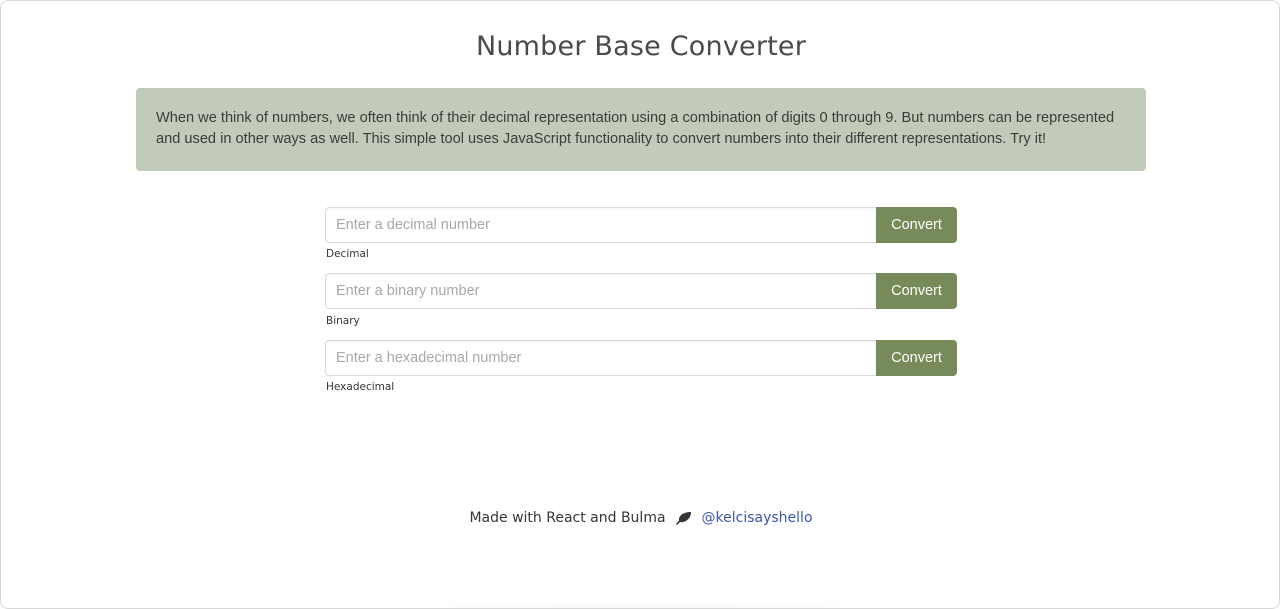 This screenshot has width=1280, height=609. I want to click on binary-help-label: Binary, so click(343, 321).